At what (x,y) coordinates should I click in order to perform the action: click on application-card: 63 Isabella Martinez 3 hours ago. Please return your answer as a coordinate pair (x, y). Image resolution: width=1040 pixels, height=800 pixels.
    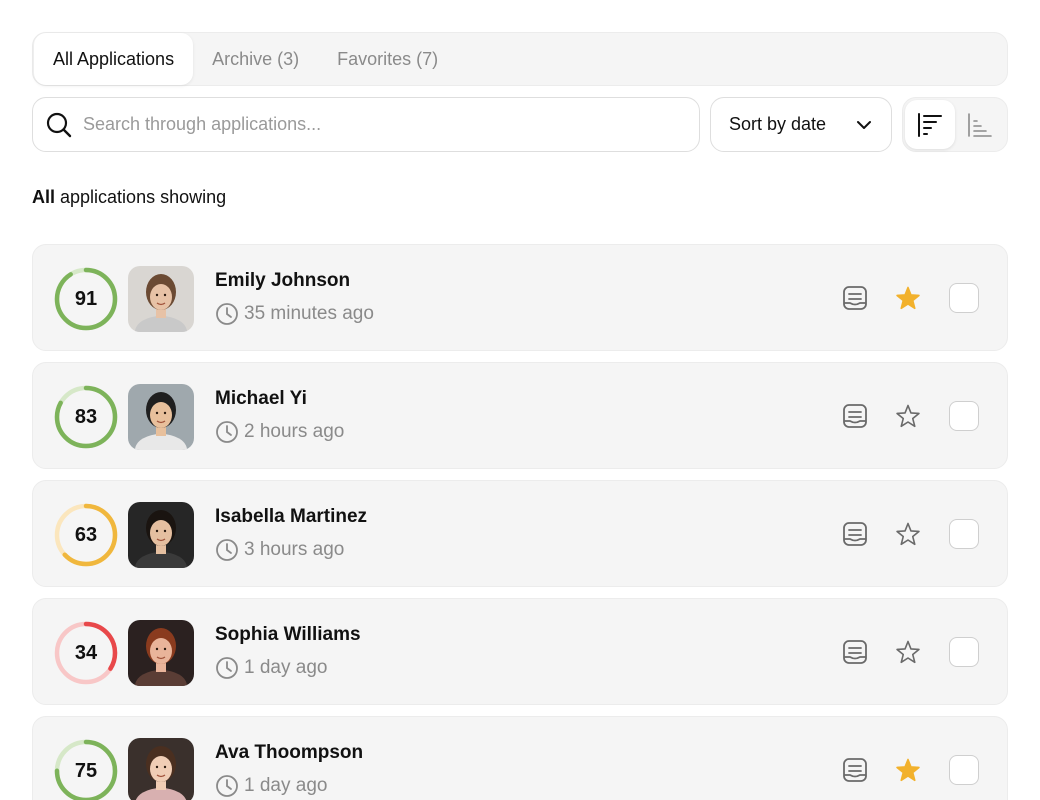
    Looking at the image, I should click on (520, 533).